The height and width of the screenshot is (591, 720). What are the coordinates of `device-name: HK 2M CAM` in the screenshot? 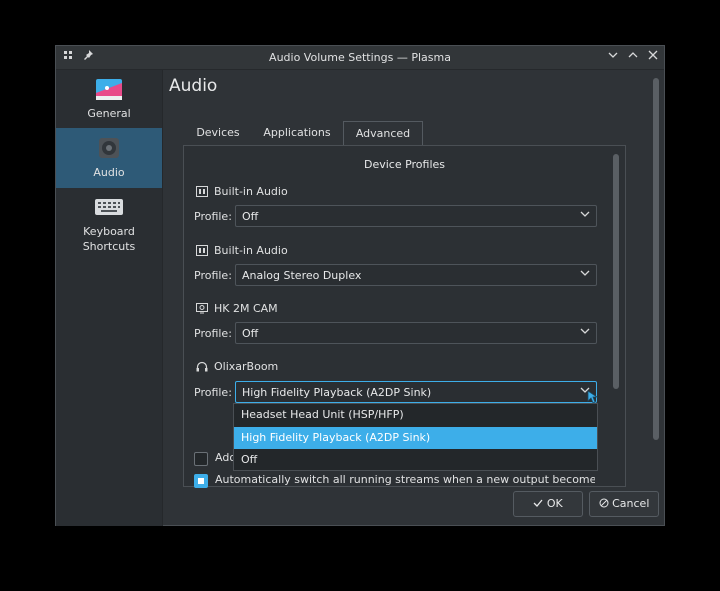 It's located at (246, 308).